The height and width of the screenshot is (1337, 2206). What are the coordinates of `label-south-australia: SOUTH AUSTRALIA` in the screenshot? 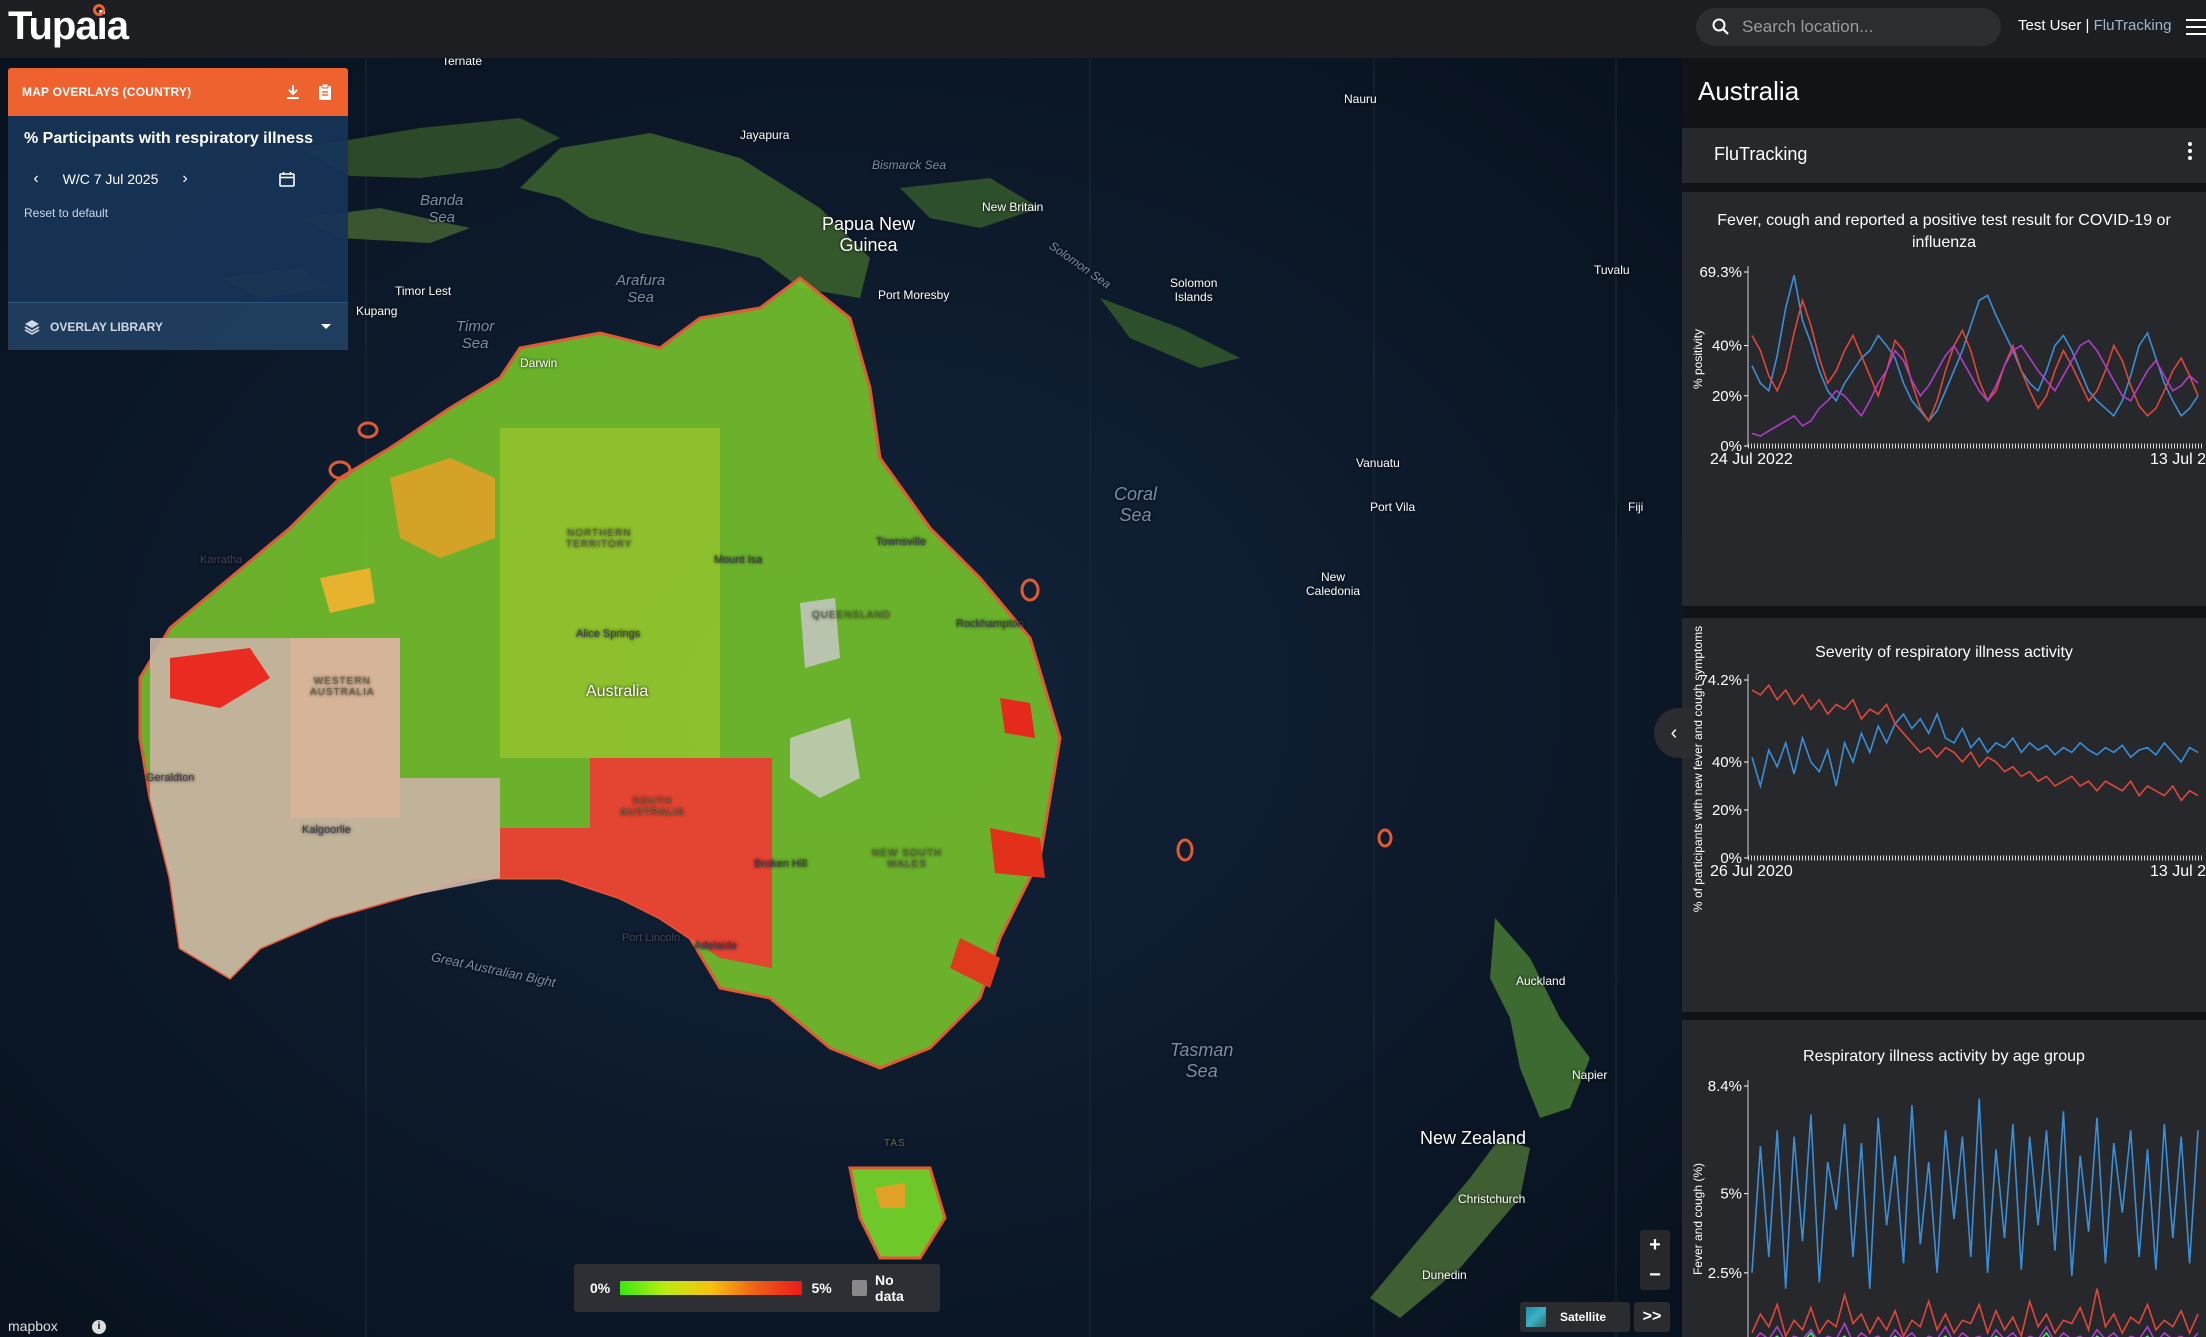 It's located at (652, 807).